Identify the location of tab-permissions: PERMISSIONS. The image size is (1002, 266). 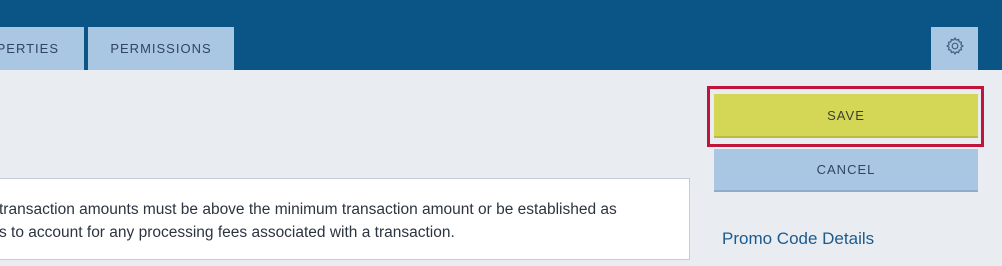
(161, 48).